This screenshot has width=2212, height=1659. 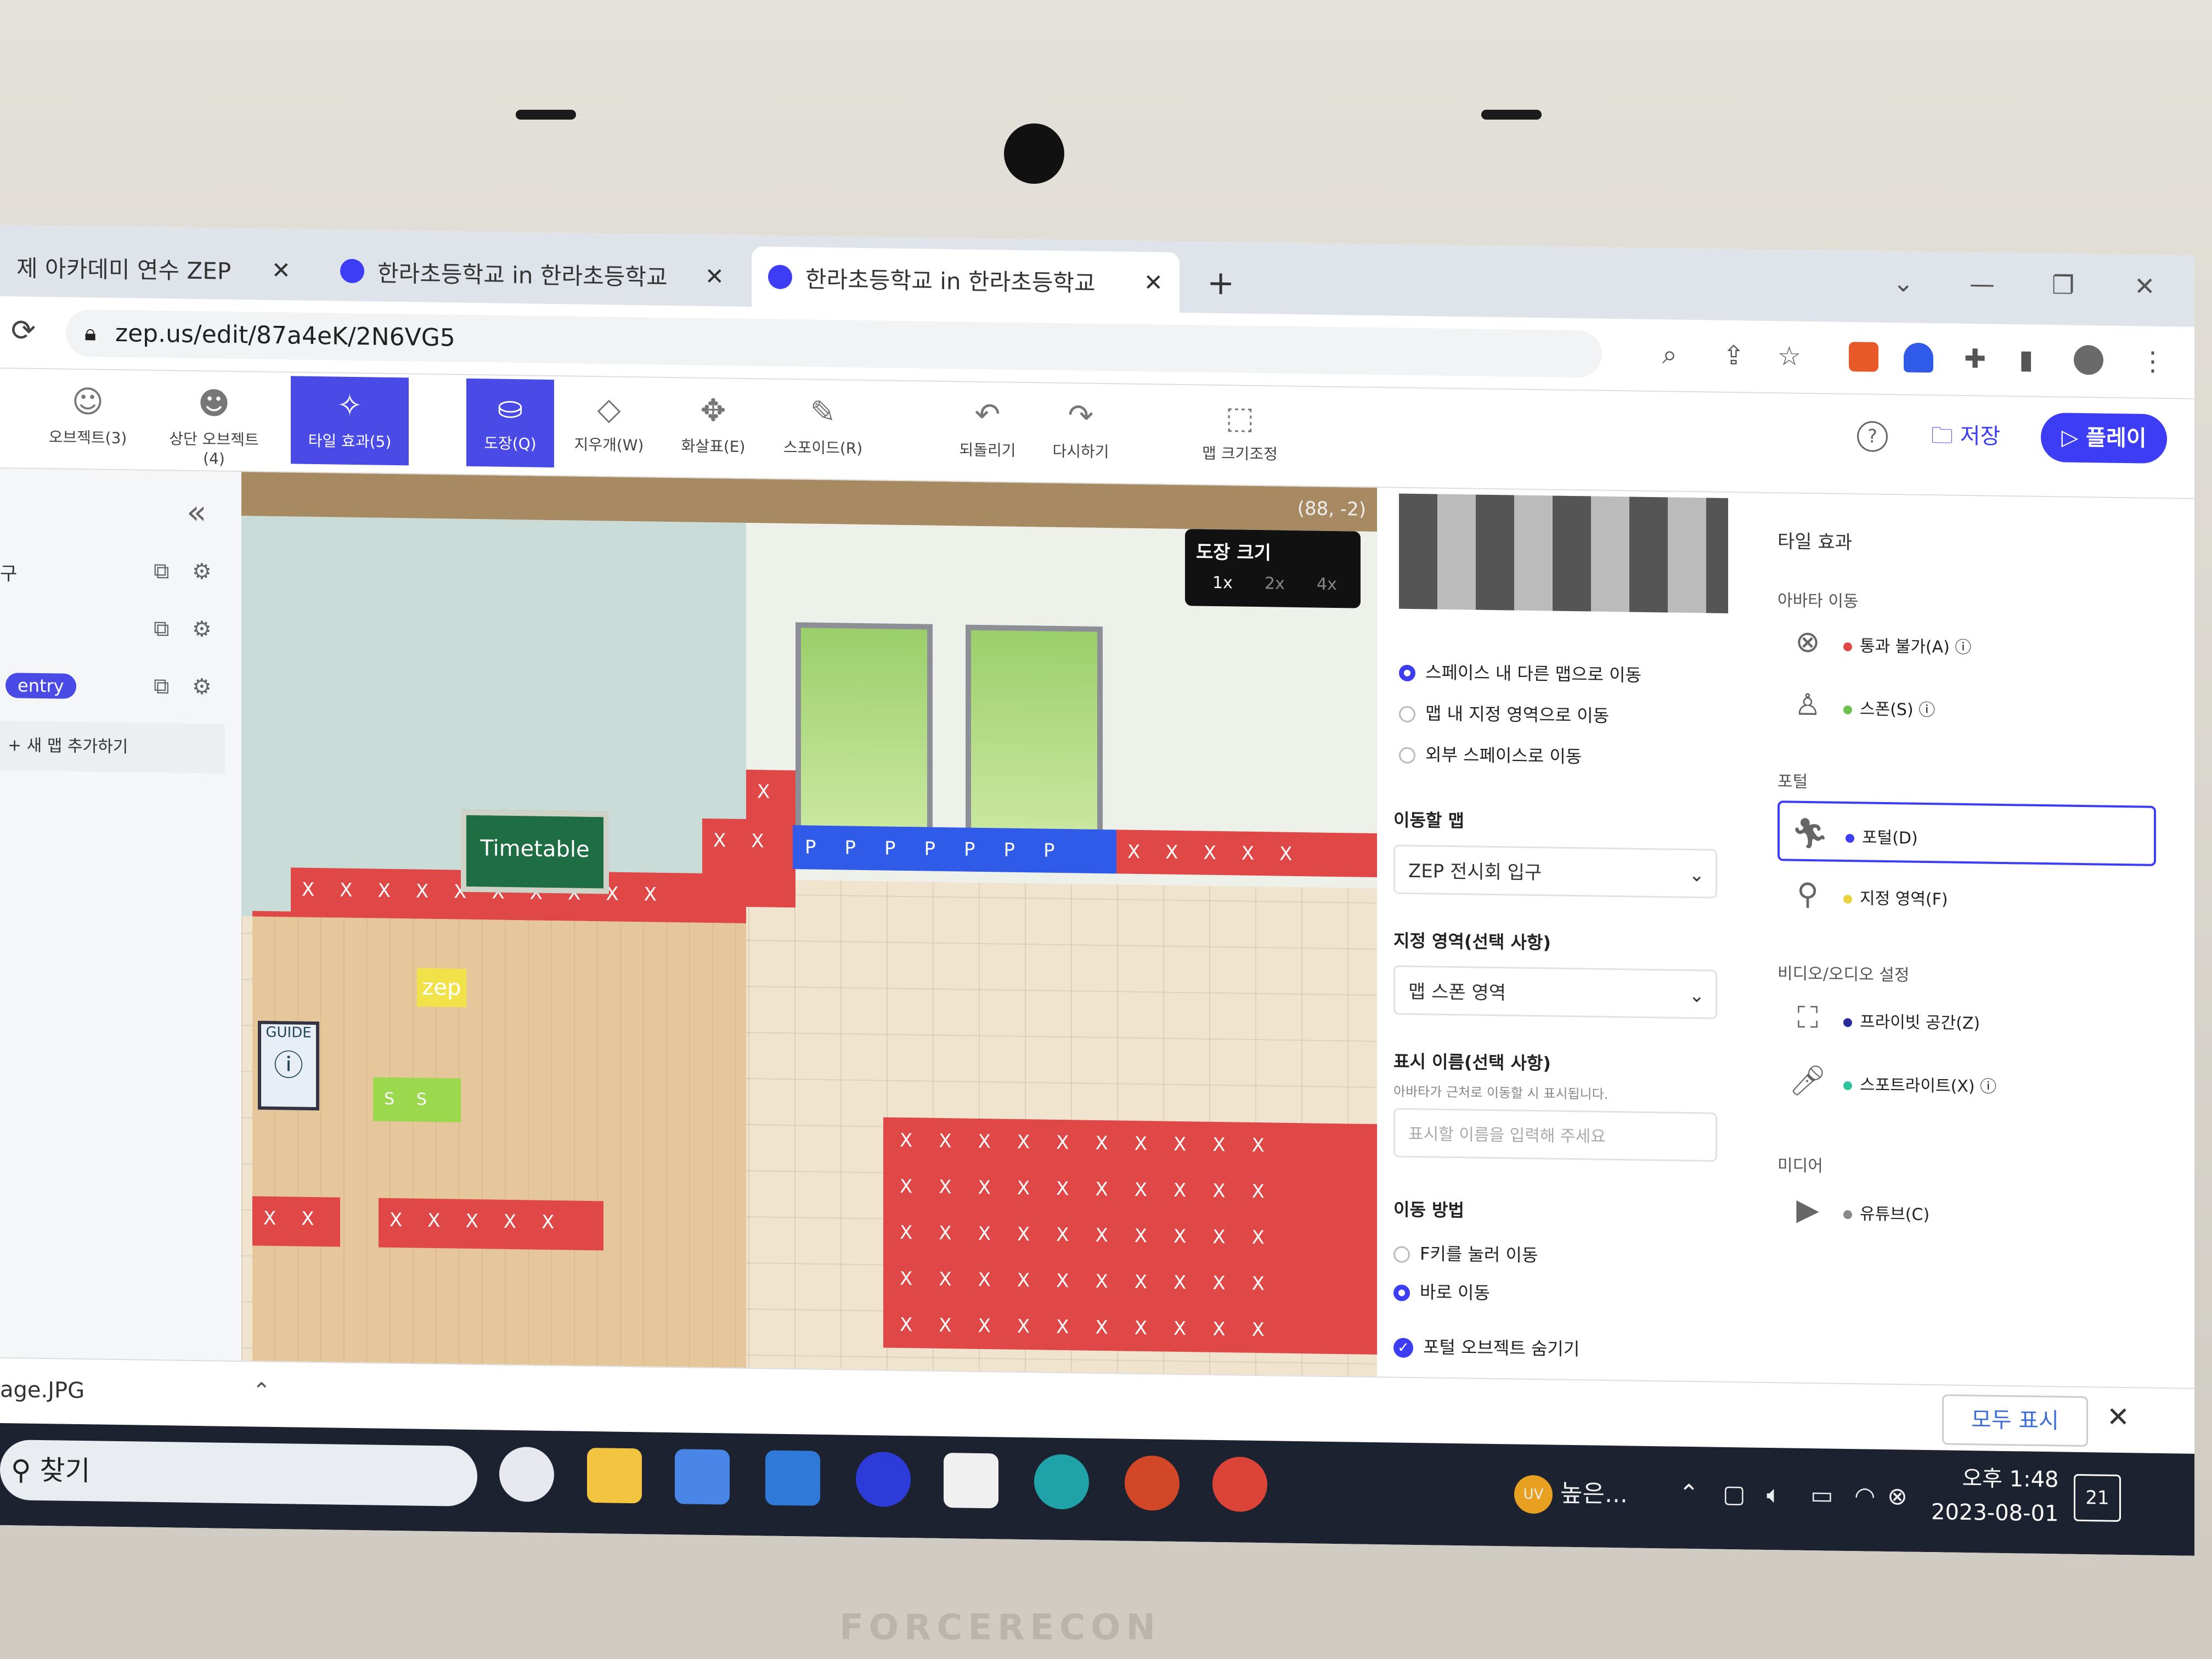 I want to click on browser-menu-icon: ⋮, so click(x=2153, y=362).